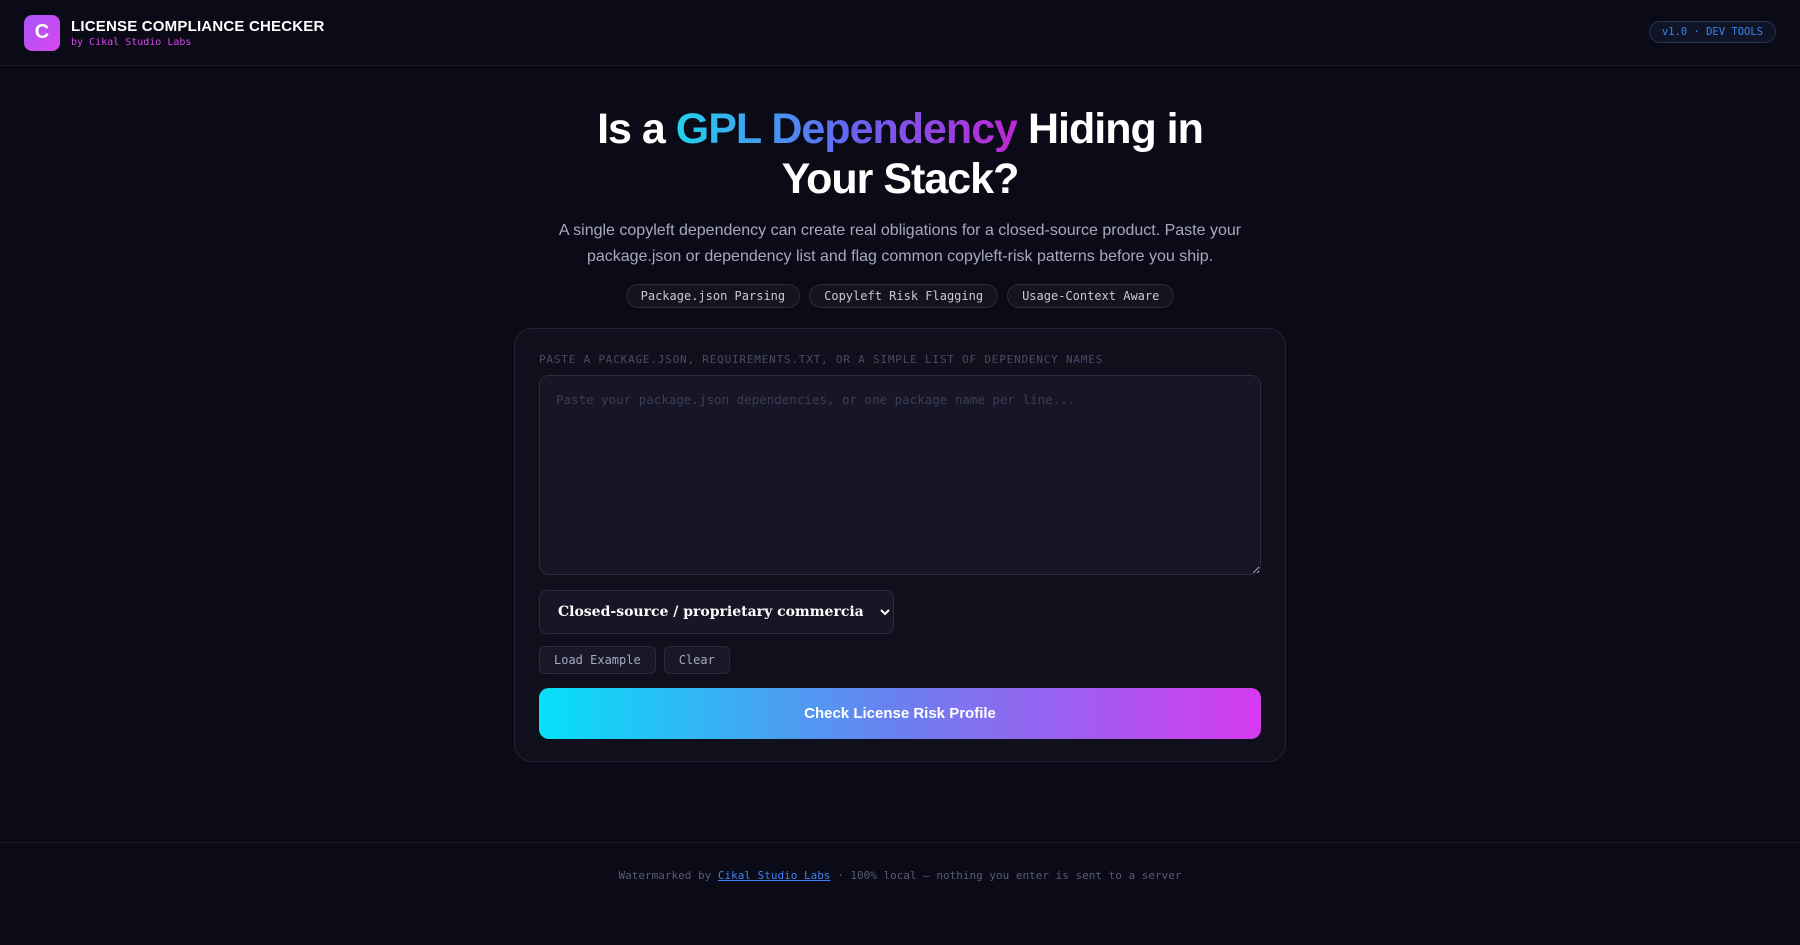  Describe the element at coordinates (904, 296) in the screenshot. I see `feature-pill: Copyleft Risk Flagging` at that location.